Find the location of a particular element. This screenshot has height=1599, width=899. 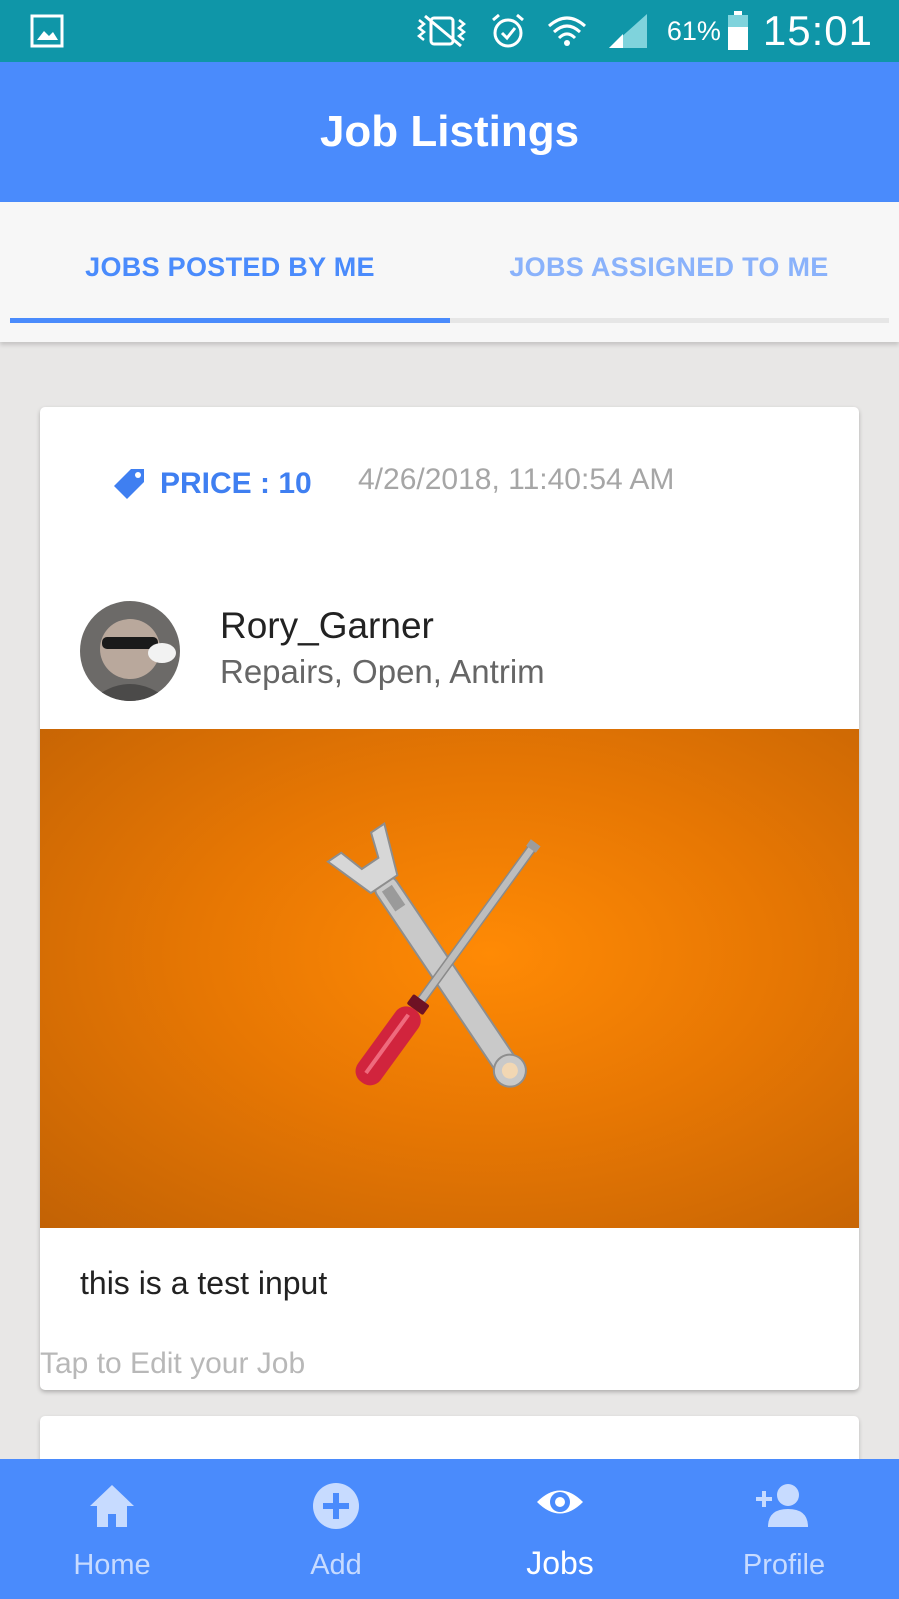

job-description: this is a test input is located at coordinates (204, 1283).